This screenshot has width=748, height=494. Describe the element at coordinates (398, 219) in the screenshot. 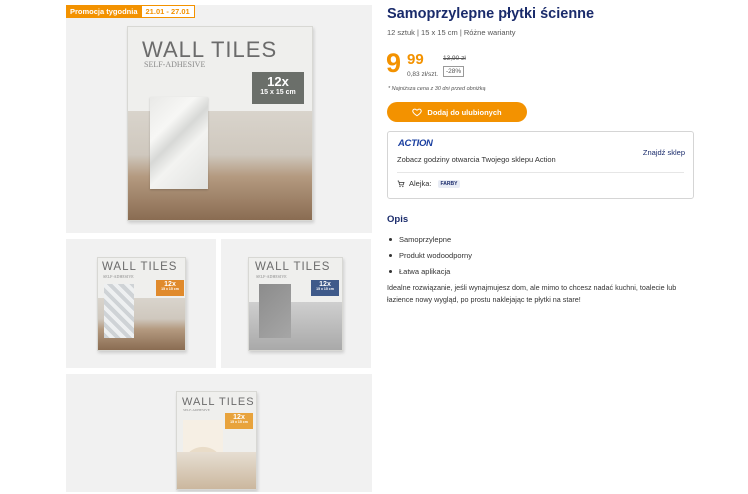

I see `description-title: Opis` at that location.